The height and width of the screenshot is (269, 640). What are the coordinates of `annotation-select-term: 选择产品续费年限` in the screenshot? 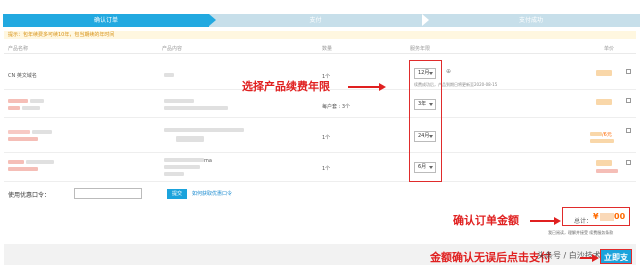 It's located at (286, 86).